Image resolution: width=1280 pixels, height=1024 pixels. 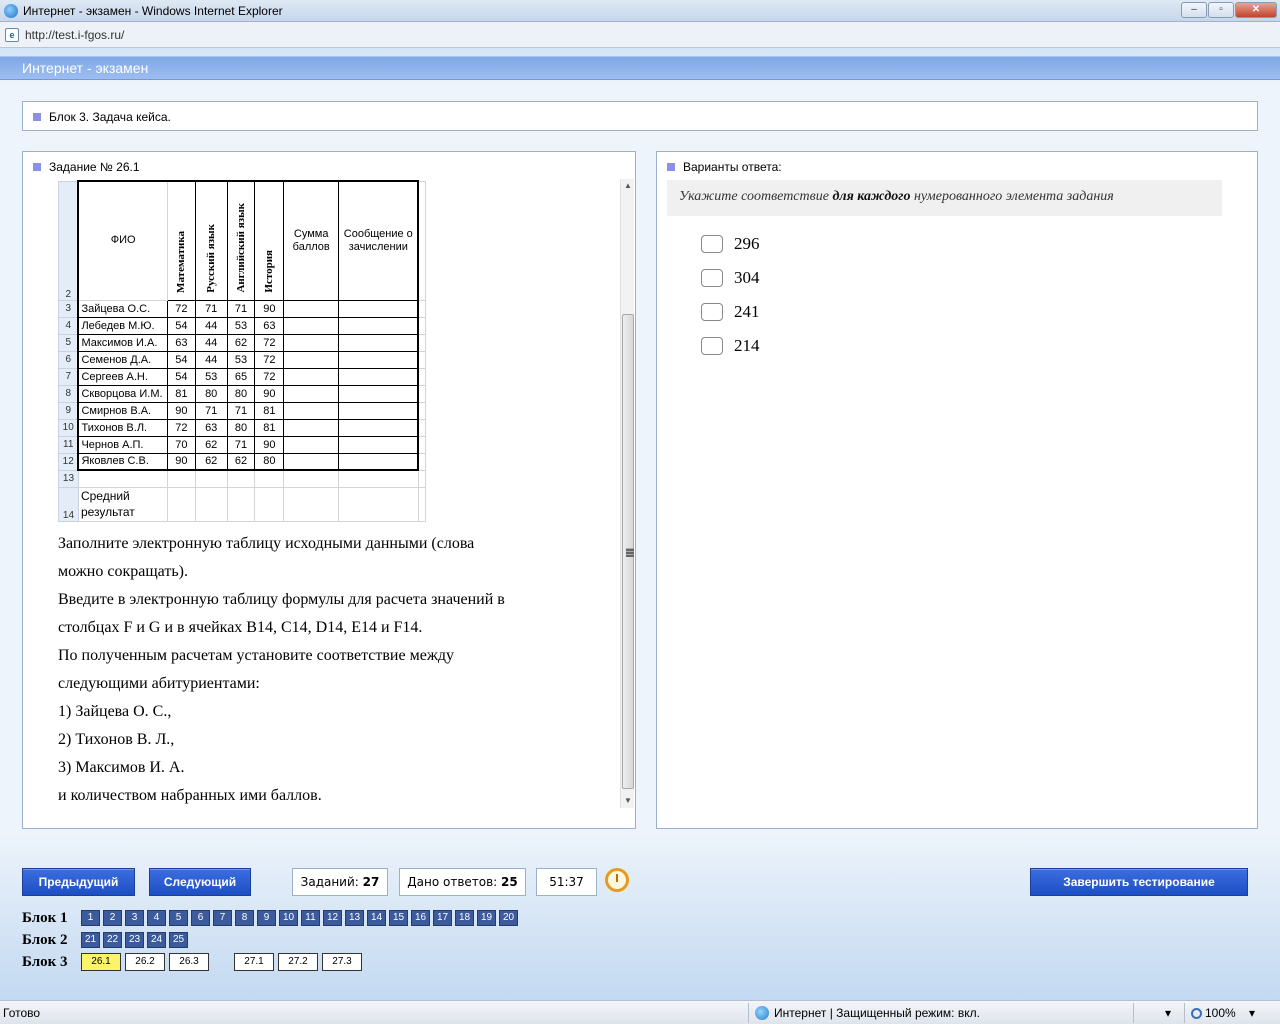 What do you see at coordinates (122, 410) in the screenshot?
I see `sheet-cell-name: Смирнов В.А.` at bounding box center [122, 410].